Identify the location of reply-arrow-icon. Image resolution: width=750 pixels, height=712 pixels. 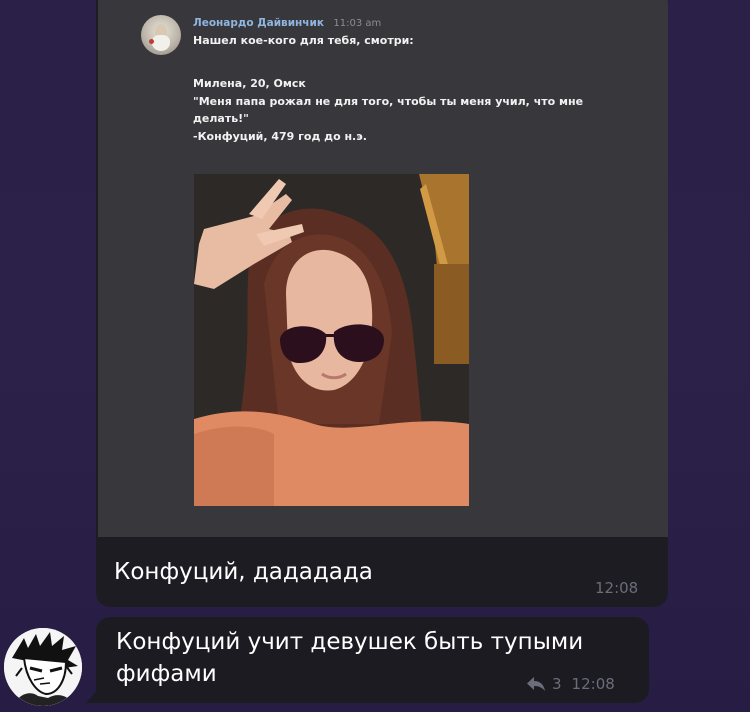
(536, 684).